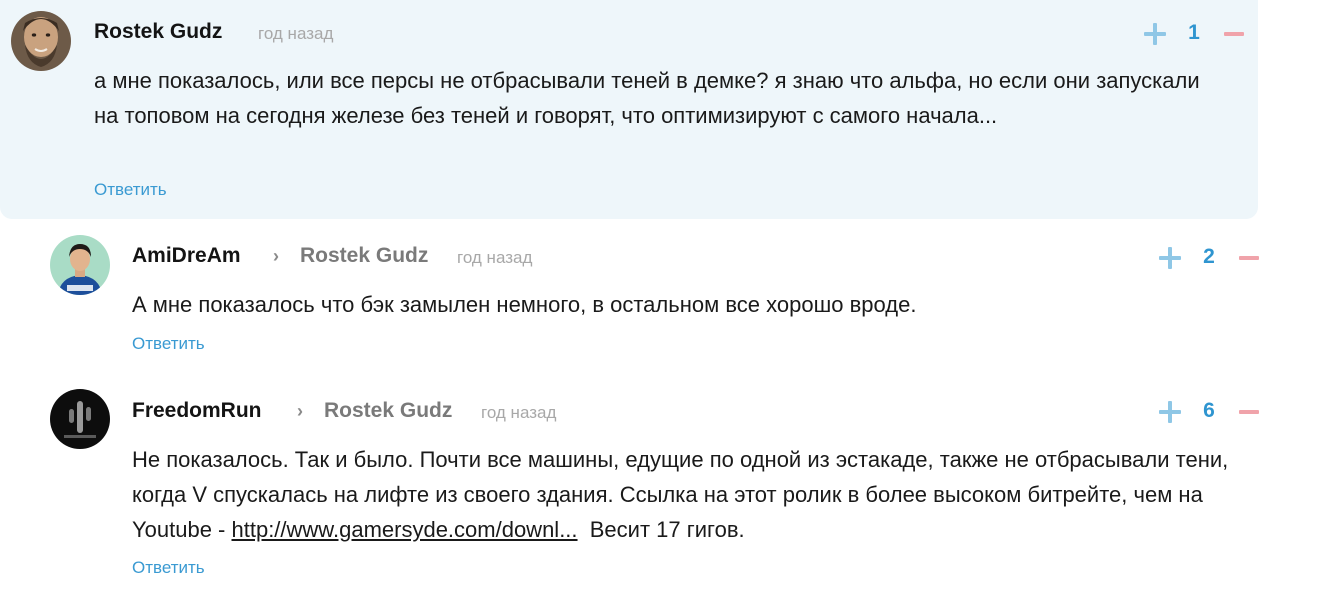  Describe the element at coordinates (661, 529) in the screenshot. I see `comment-text-after: Весит 17 гигов.` at that location.